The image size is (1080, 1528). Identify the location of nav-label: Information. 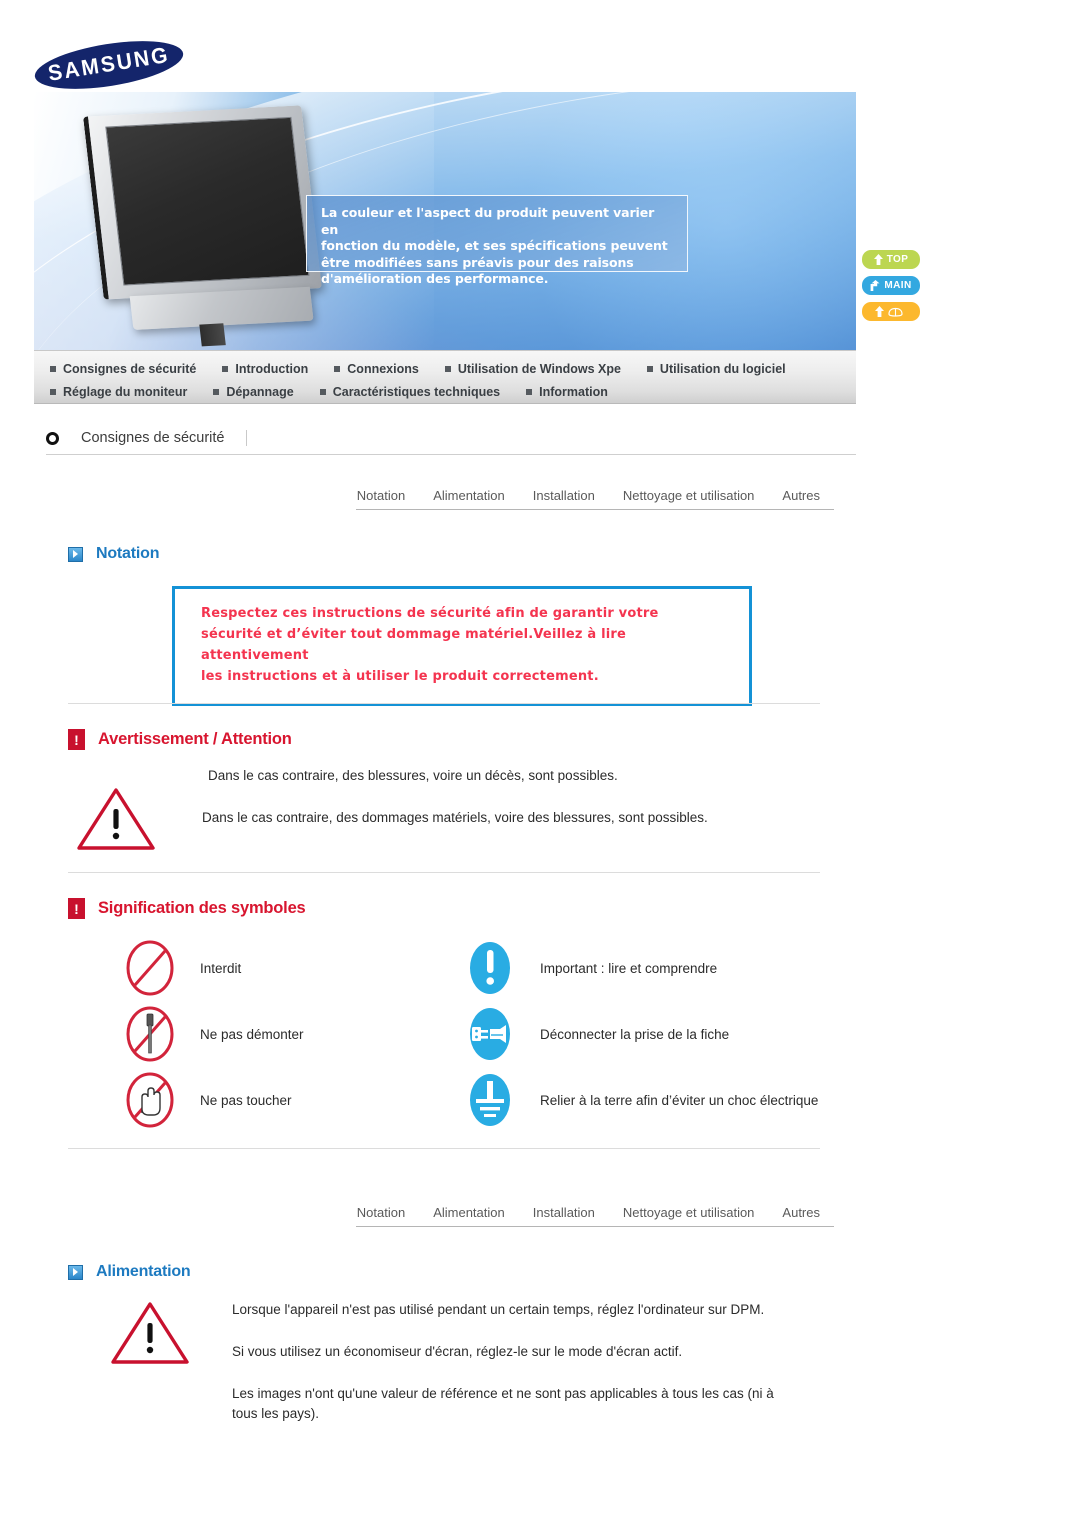
(573, 391).